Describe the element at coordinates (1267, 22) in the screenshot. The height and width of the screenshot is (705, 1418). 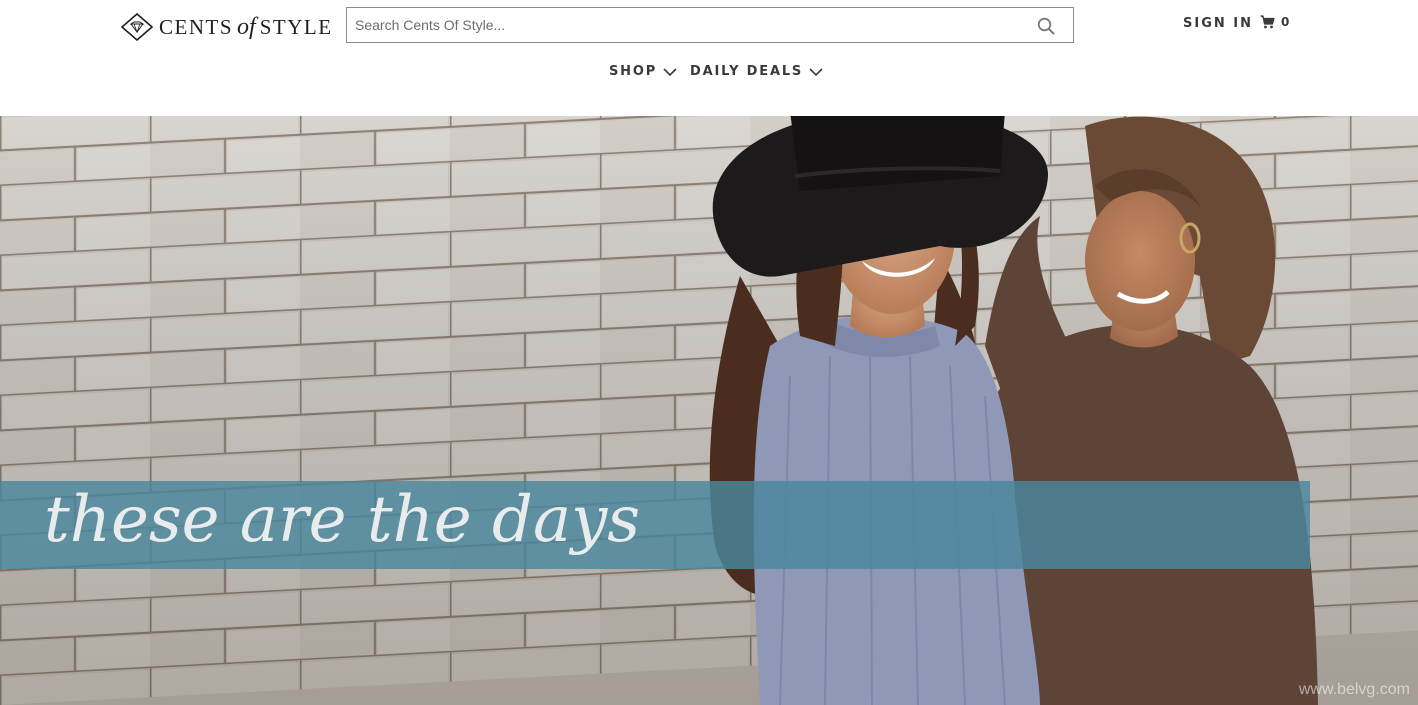
I see `cart-icon` at that location.